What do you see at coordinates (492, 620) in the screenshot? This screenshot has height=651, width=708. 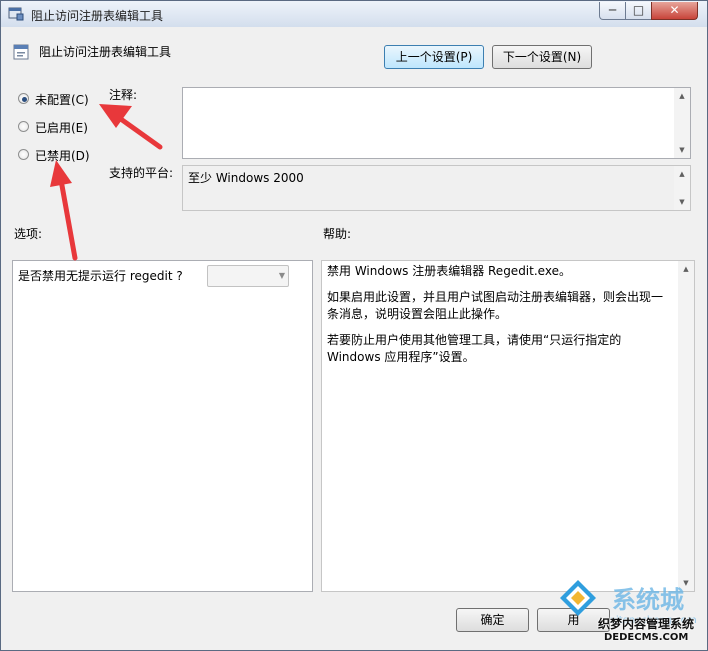 I see `ok-button: 确定` at bounding box center [492, 620].